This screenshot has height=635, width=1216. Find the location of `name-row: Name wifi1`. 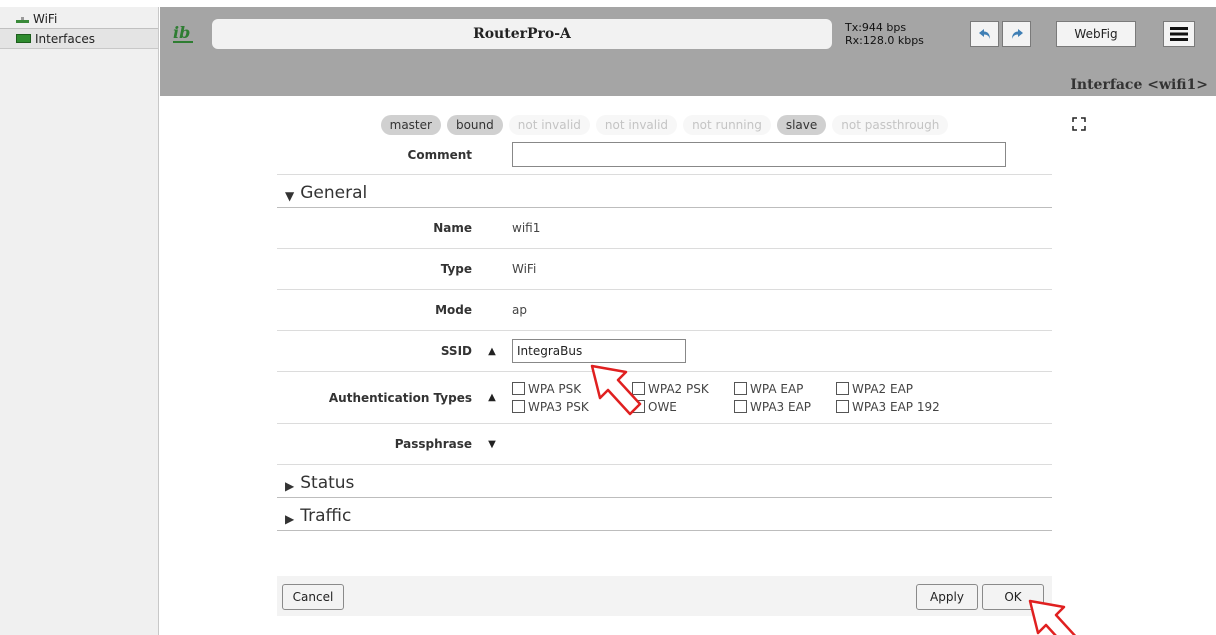

name-row: Name wifi1 is located at coordinates (664, 228).